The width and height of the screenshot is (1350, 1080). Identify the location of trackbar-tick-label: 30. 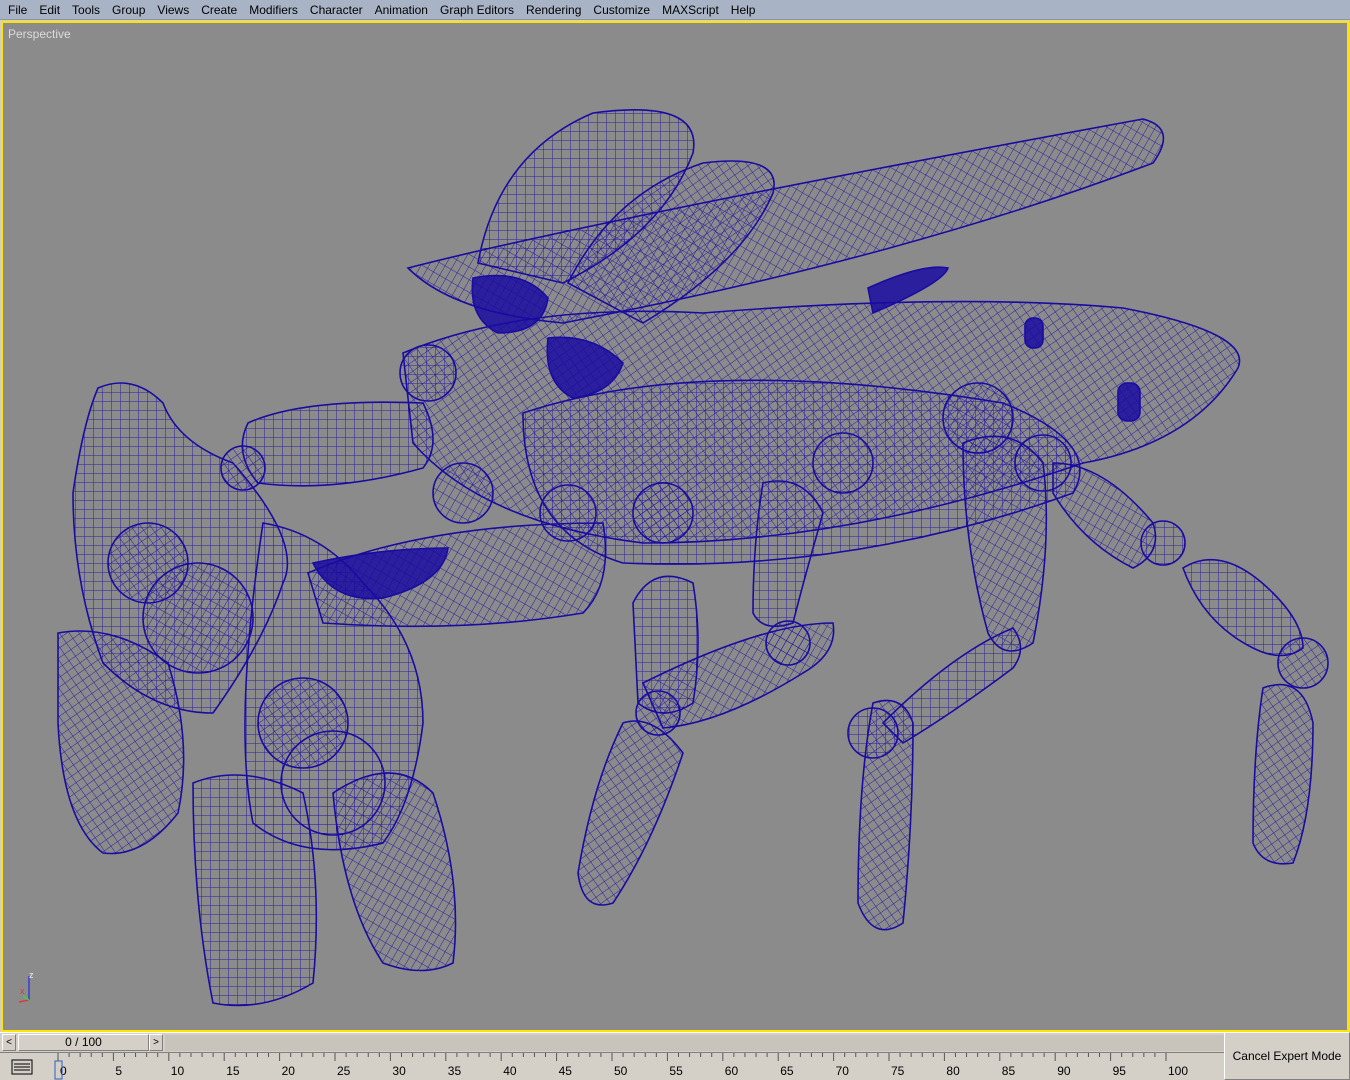
(399, 1071).